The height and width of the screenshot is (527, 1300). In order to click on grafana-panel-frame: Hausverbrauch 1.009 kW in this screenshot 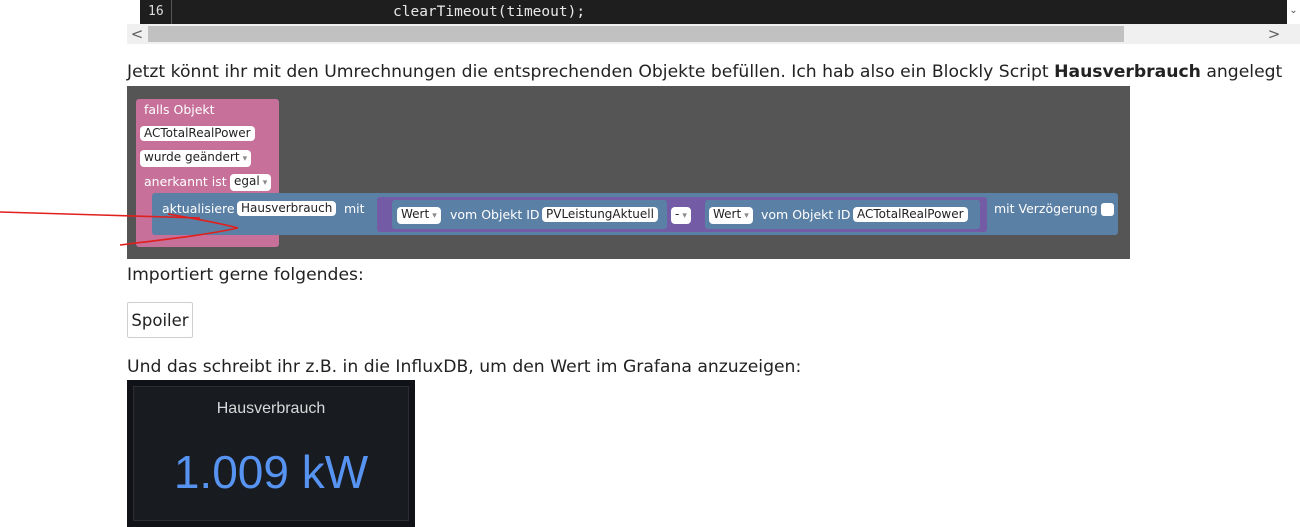, I will do `click(271, 453)`.